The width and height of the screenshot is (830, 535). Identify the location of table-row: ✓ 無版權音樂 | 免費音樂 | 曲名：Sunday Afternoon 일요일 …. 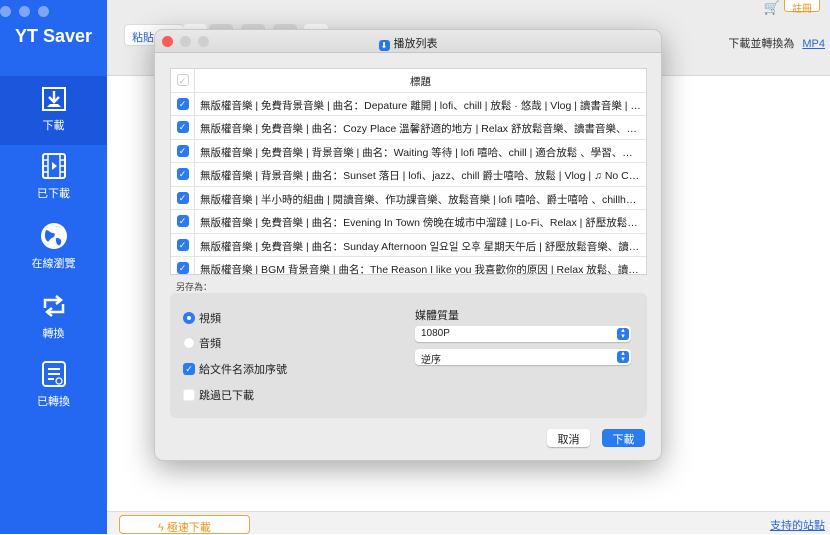
(408, 245).